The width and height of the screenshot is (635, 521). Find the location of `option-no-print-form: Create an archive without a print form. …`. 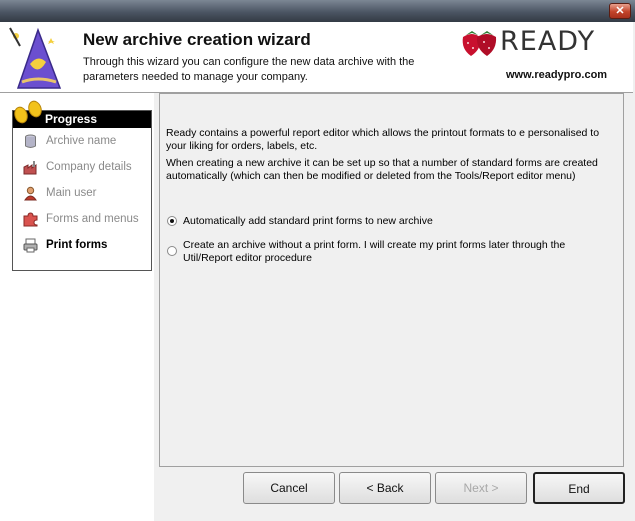

option-no-print-form: Create an archive without a print form. … is located at coordinates (392, 253).